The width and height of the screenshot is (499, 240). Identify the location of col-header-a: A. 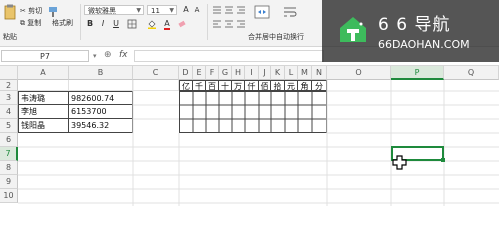
(43, 73).